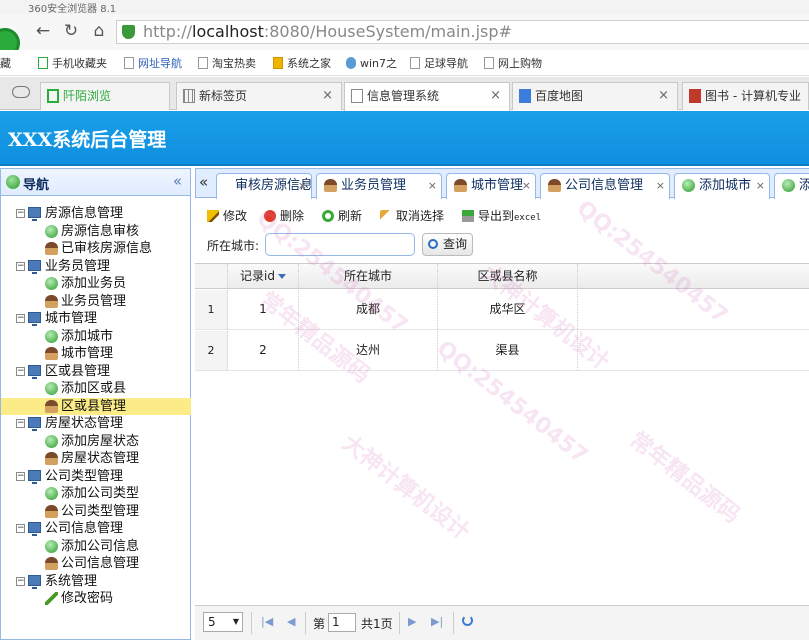 This screenshot has width=809, height=640. What do you see at coordinates (203, 182) in the screenshot?
I see `tab-scroll-left-icon: «` at bounding box center [203, 182].